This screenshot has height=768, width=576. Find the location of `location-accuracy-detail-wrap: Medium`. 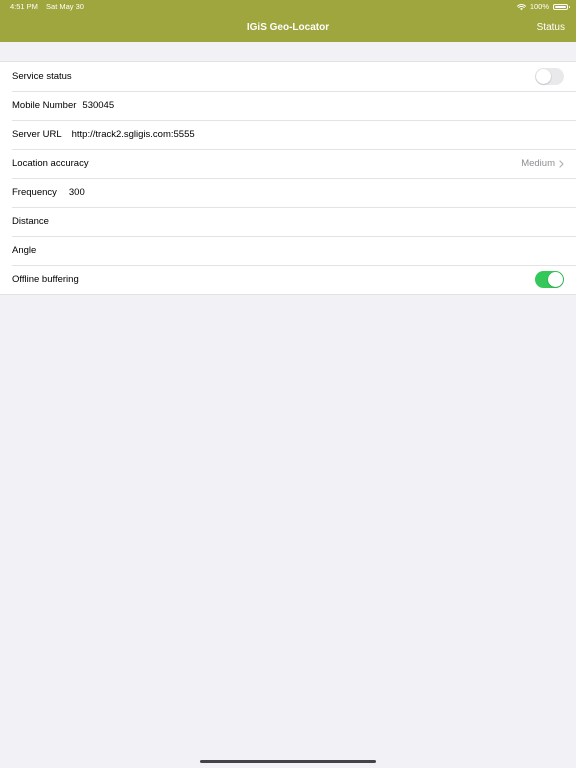

location-accuracy-detail-wrap: Medium is located at coordinates (542, 163).